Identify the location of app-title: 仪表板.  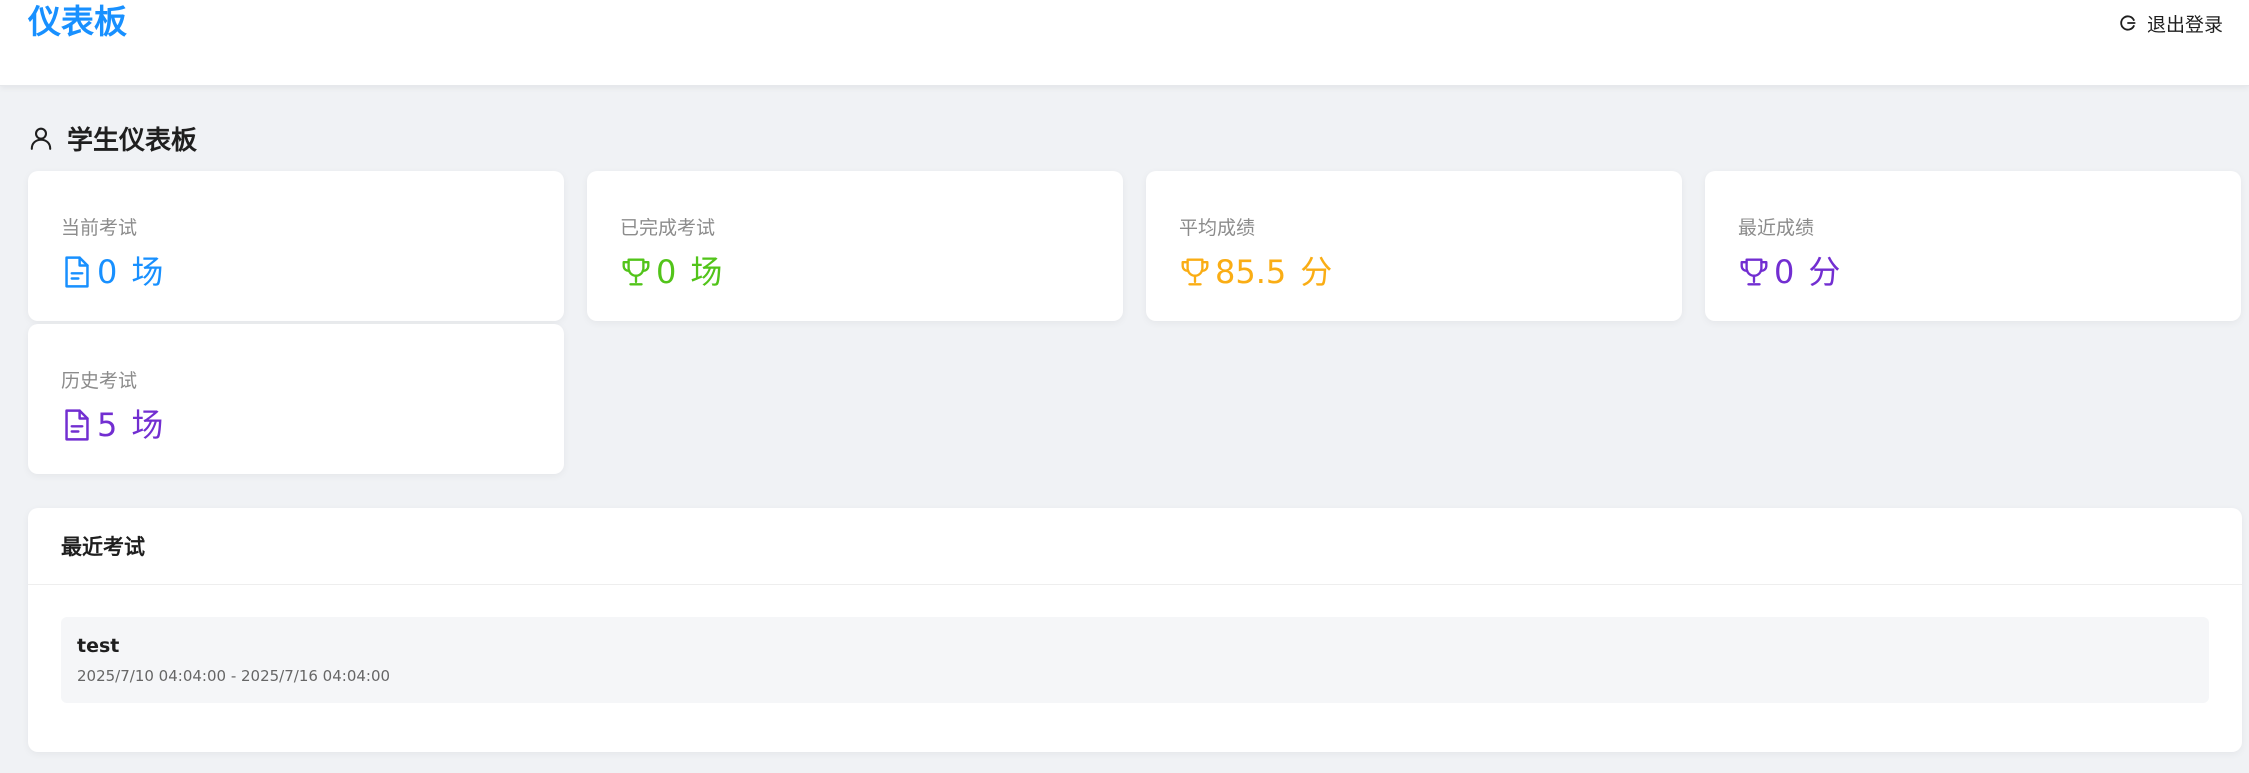
(77, 21).